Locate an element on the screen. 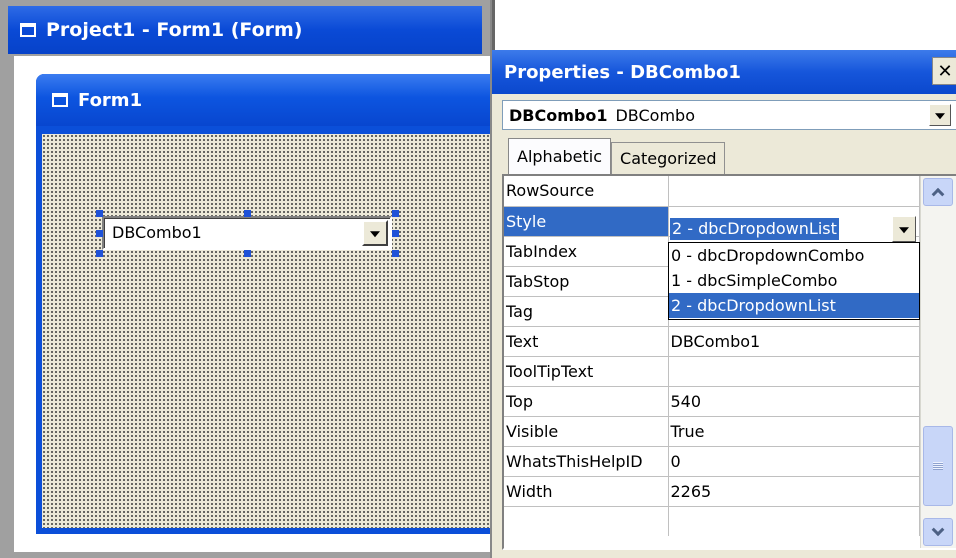 The width and height of the screenshot is (956, 558). properties-title: Properties - DBCombo1 is located at coordinates (622, 72).